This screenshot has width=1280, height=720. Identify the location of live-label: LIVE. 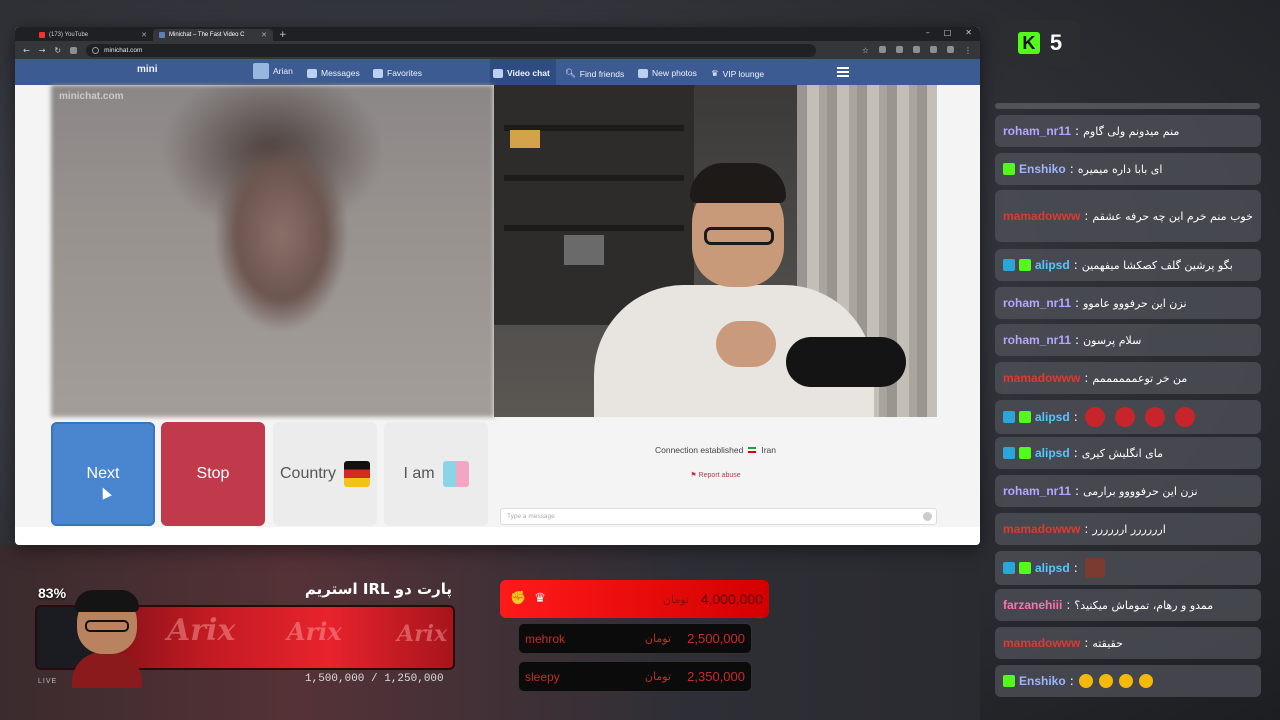
(48, 681).